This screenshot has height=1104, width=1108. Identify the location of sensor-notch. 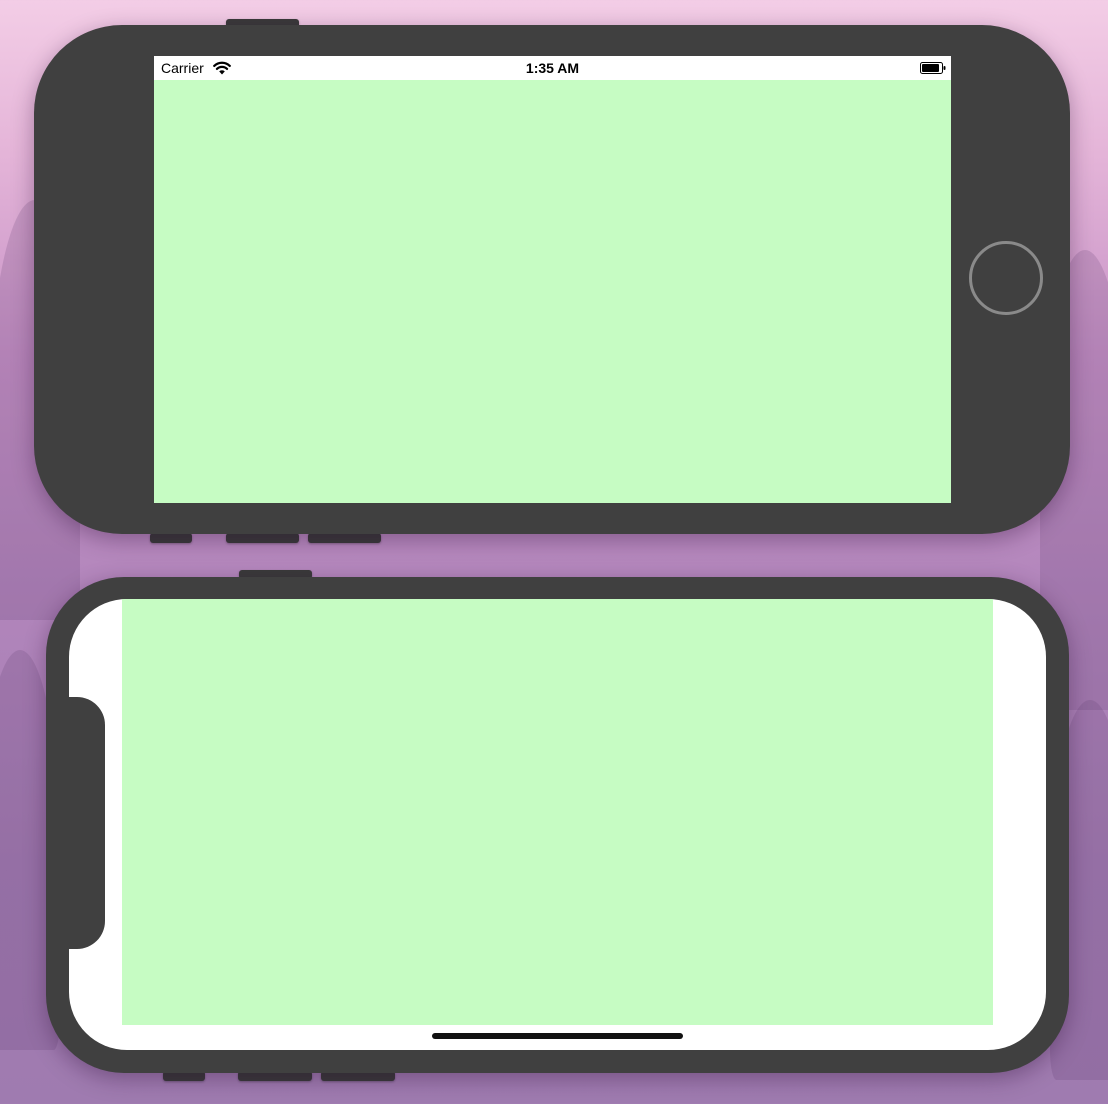
(87, 823).